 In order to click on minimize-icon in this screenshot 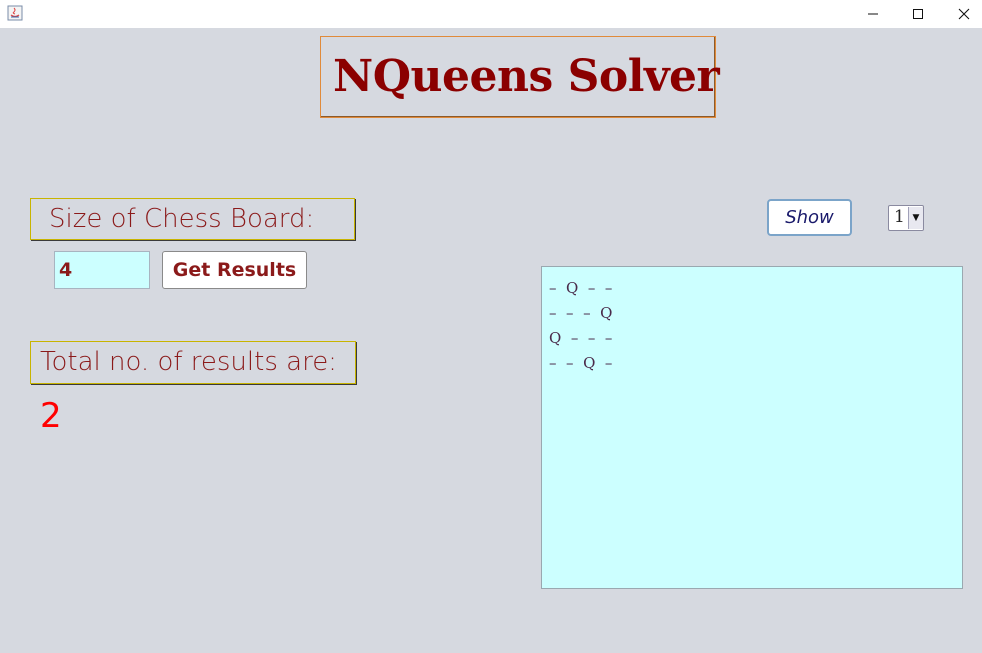, I will do `click(873, 14)`.